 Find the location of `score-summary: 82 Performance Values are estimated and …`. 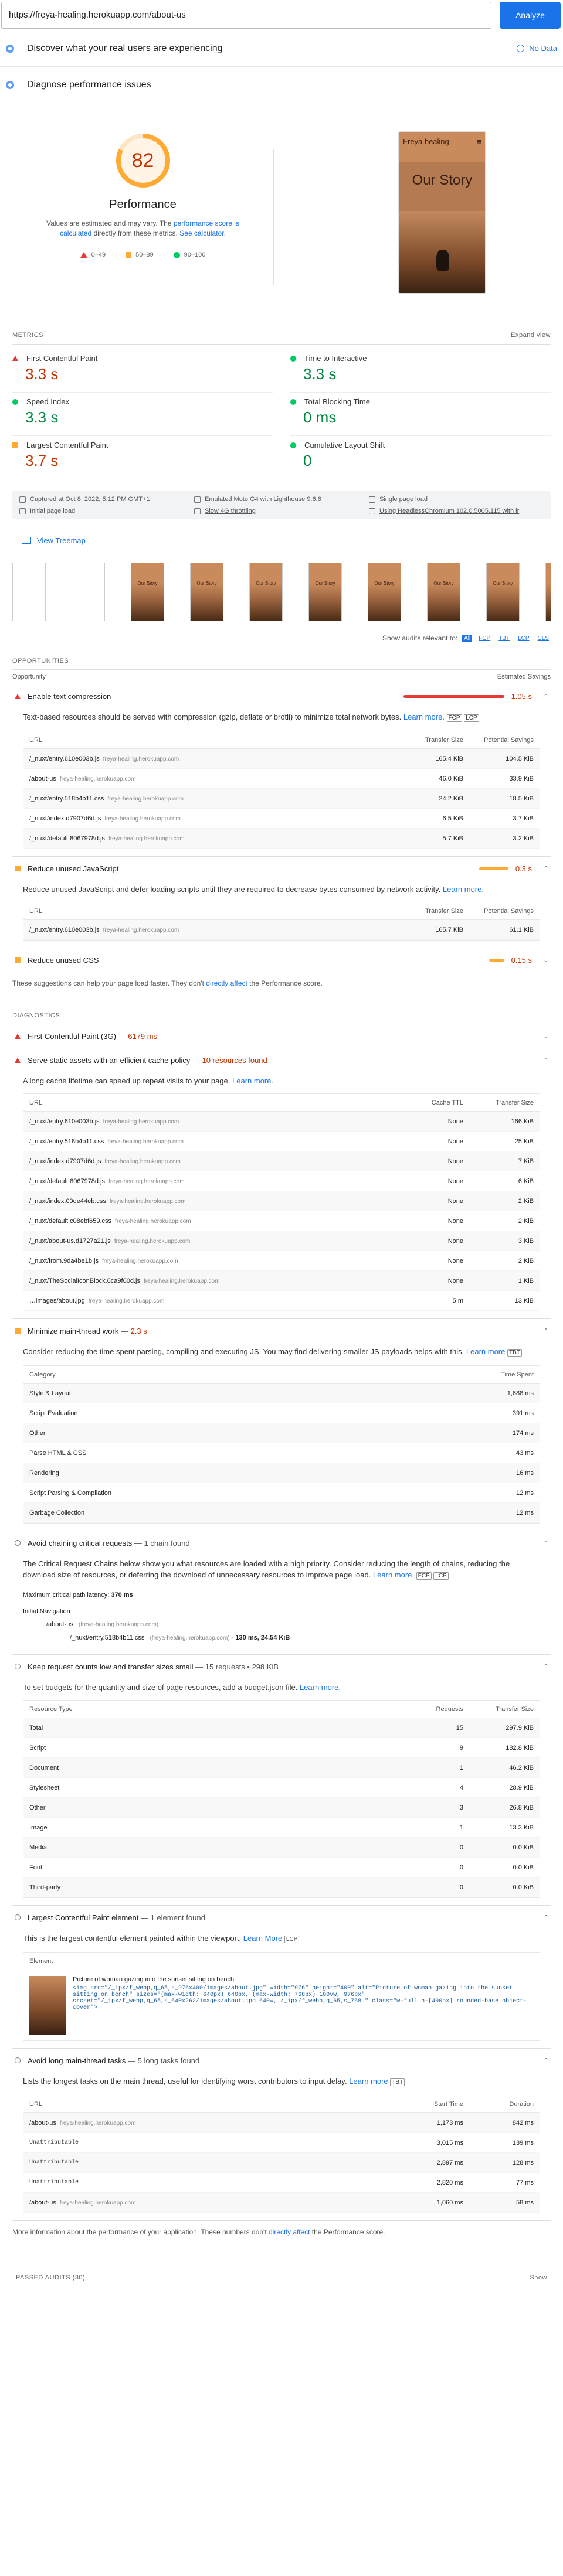

score-summary: 82 Performance Values are estimated and … is located at coordinates (281, 214).